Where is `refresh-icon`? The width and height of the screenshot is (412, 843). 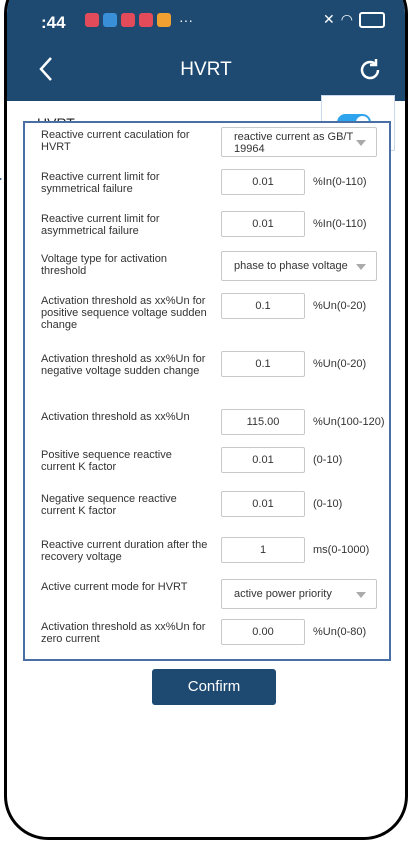 refresh-icon is located at coordinates (370, 72).